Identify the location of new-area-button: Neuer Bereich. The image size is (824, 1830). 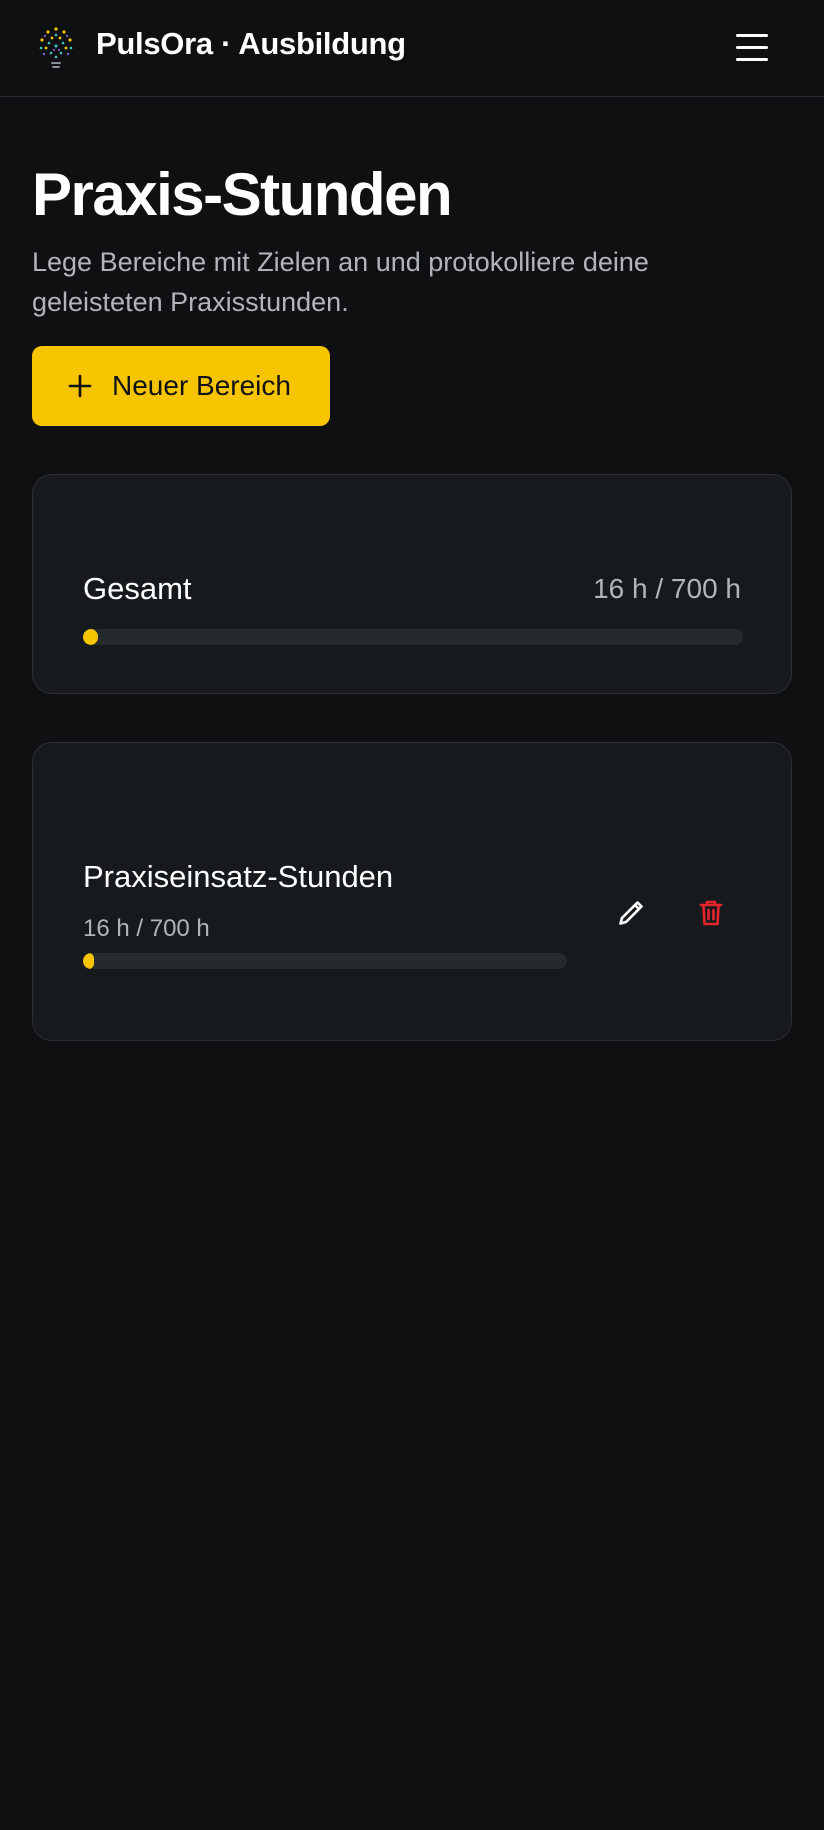
(181, 386).